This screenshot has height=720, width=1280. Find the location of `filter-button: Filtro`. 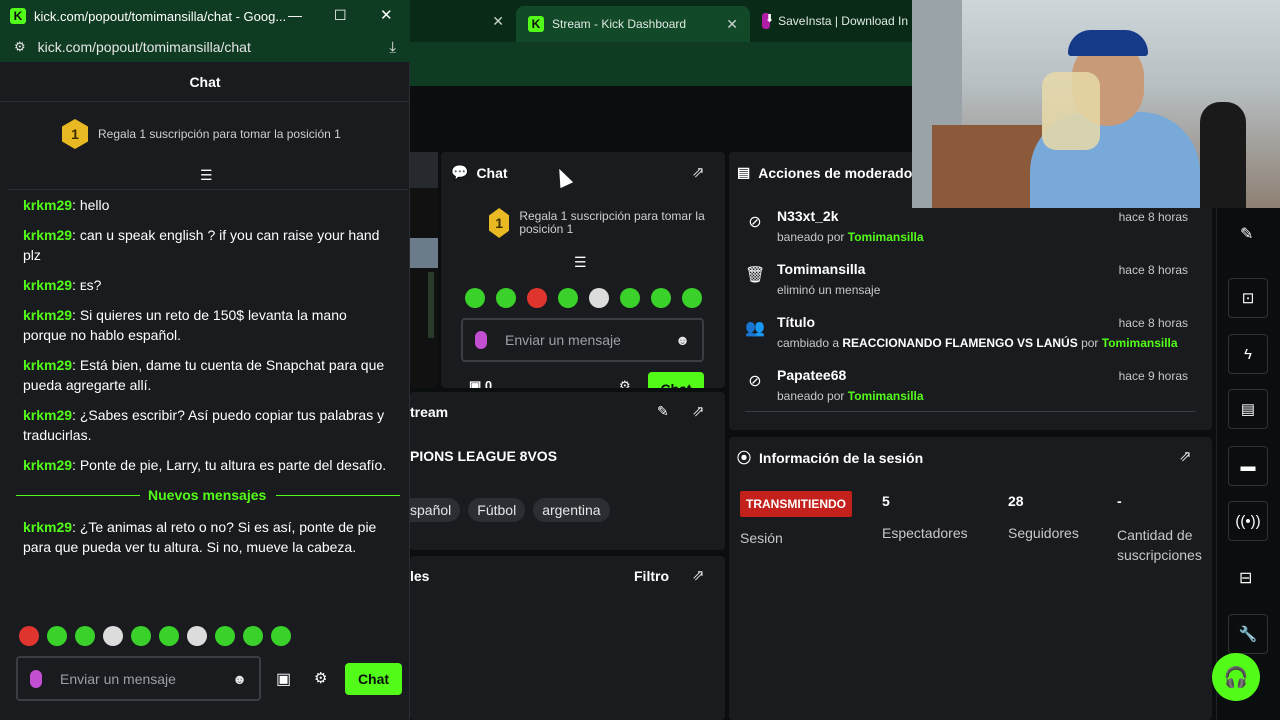

filter-button: Filtro is located at coordinates (651, 576).